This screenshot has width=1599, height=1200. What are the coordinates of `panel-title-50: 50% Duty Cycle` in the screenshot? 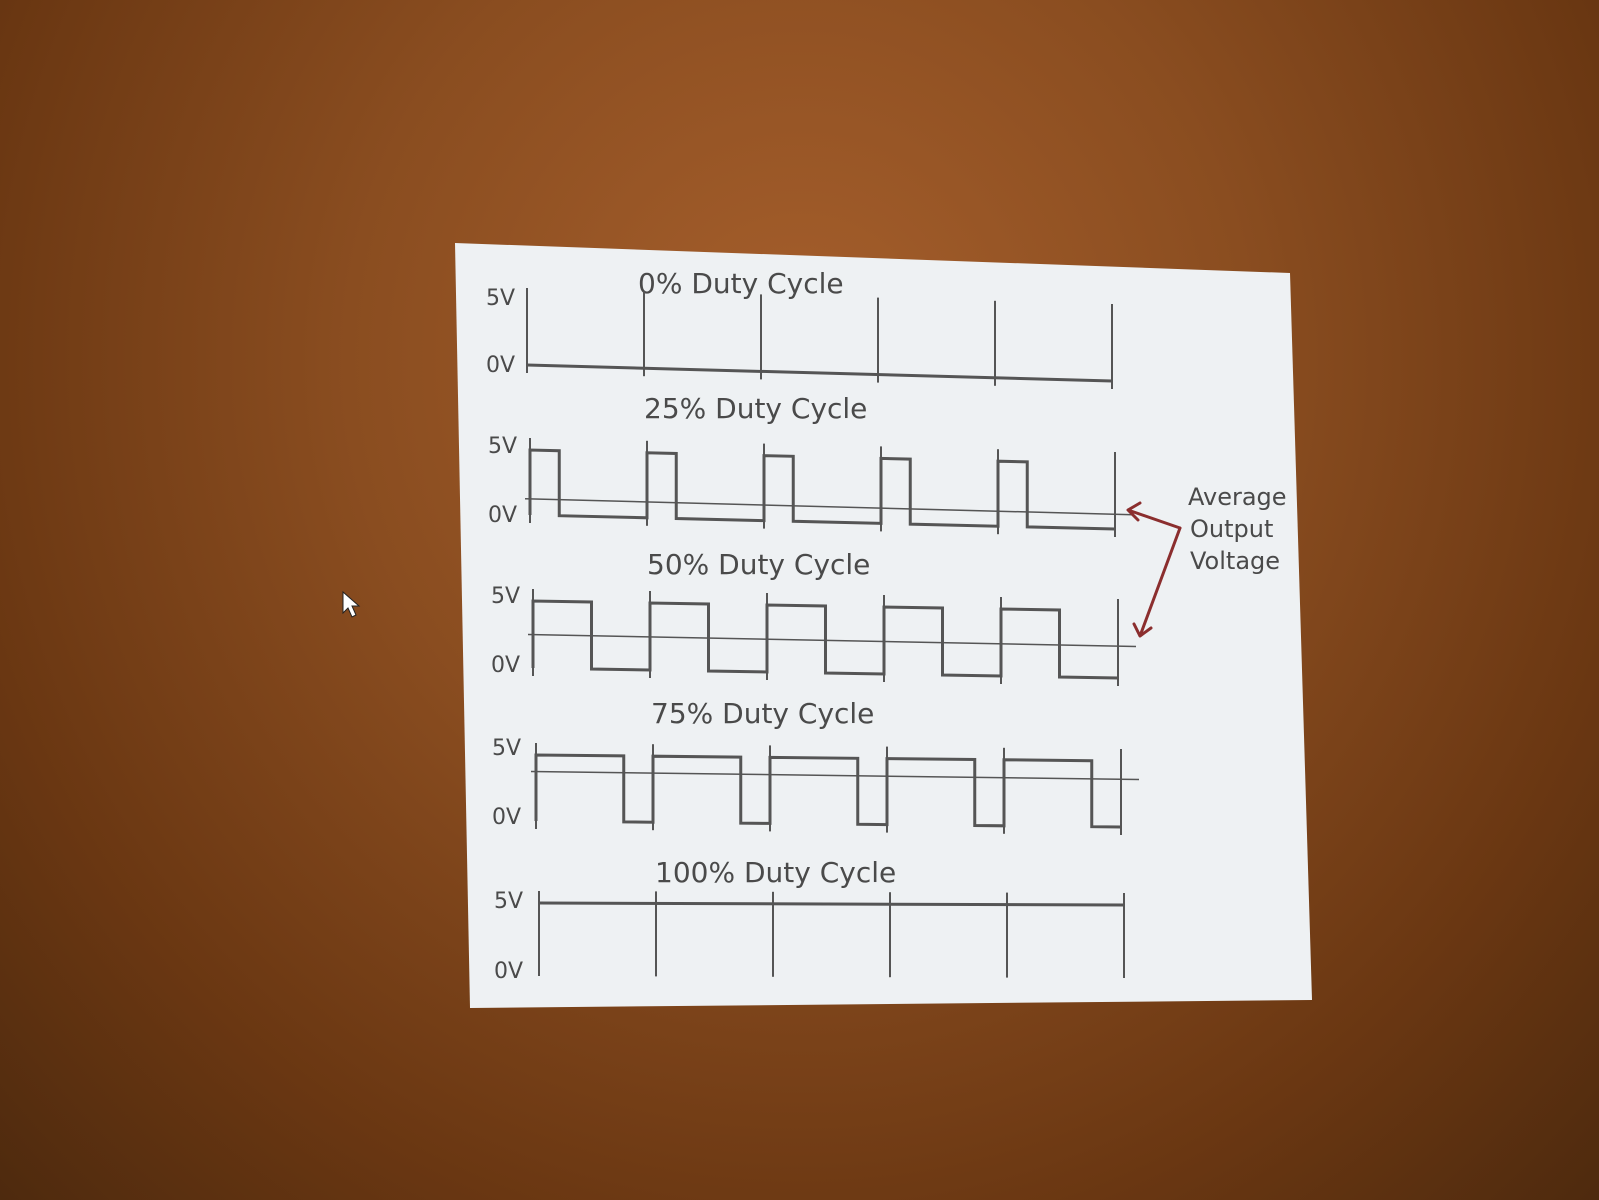 It's located at (758, 564).